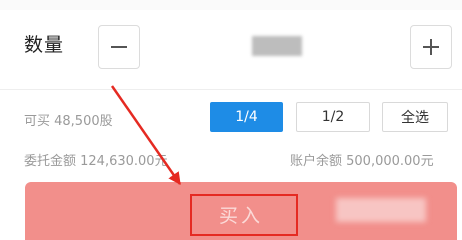 The image size is (462, 240). What do you see at coordinates (231, 89) in the screenshot?
I see `divider` at bounding box center [231, 89].